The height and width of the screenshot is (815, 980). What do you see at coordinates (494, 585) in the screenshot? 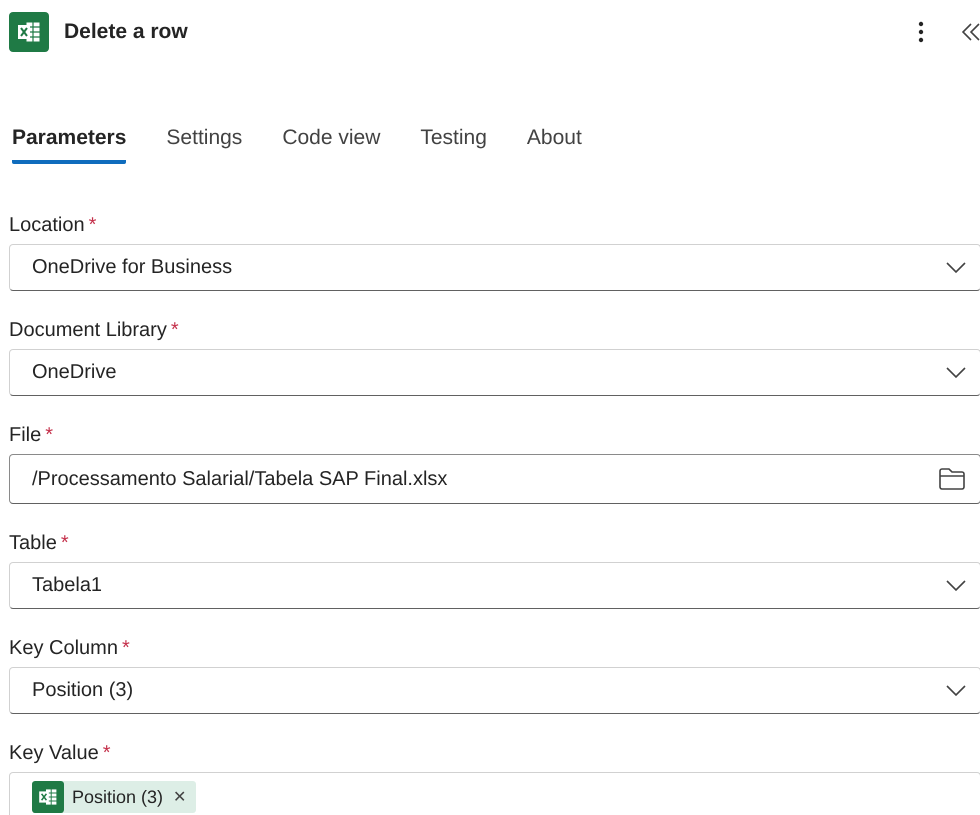
I see `dropdown-field: Tabela1` at bounding box center [494, 585].